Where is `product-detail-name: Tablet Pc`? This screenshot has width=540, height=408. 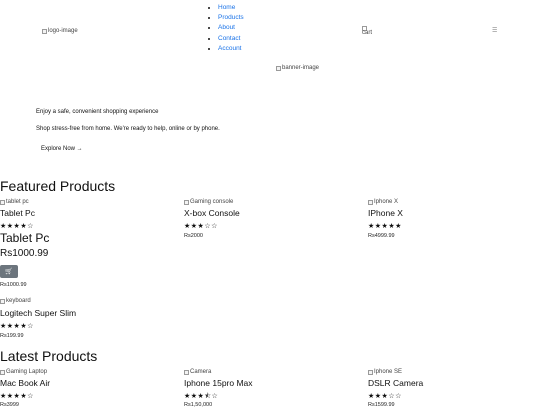
product-detail-name: Tablet Pc is located at coordinates (25, 238).